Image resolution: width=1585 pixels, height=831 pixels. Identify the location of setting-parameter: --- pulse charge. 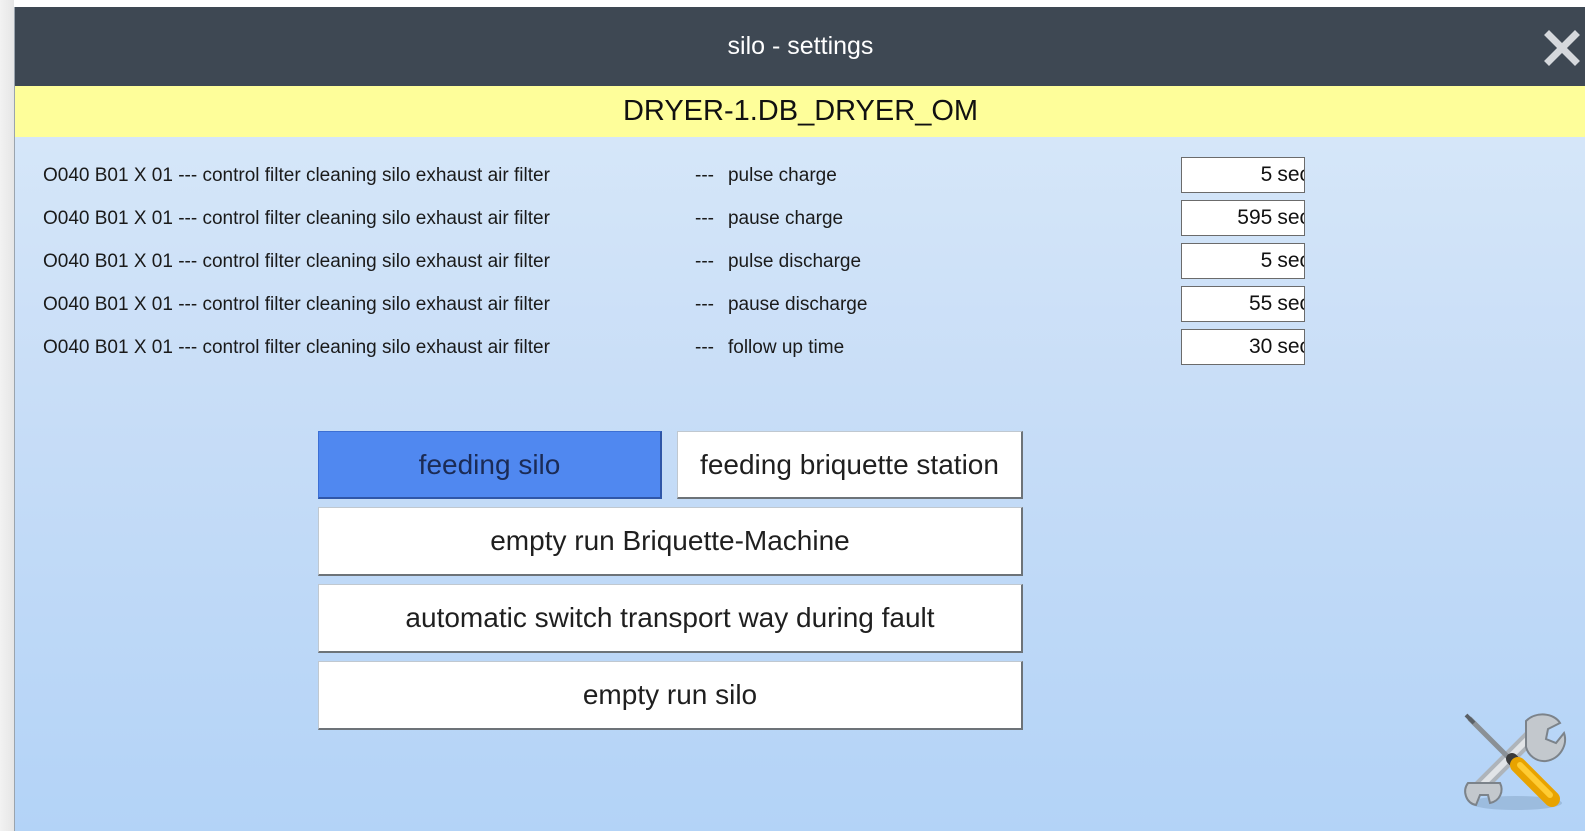
(766, 175).